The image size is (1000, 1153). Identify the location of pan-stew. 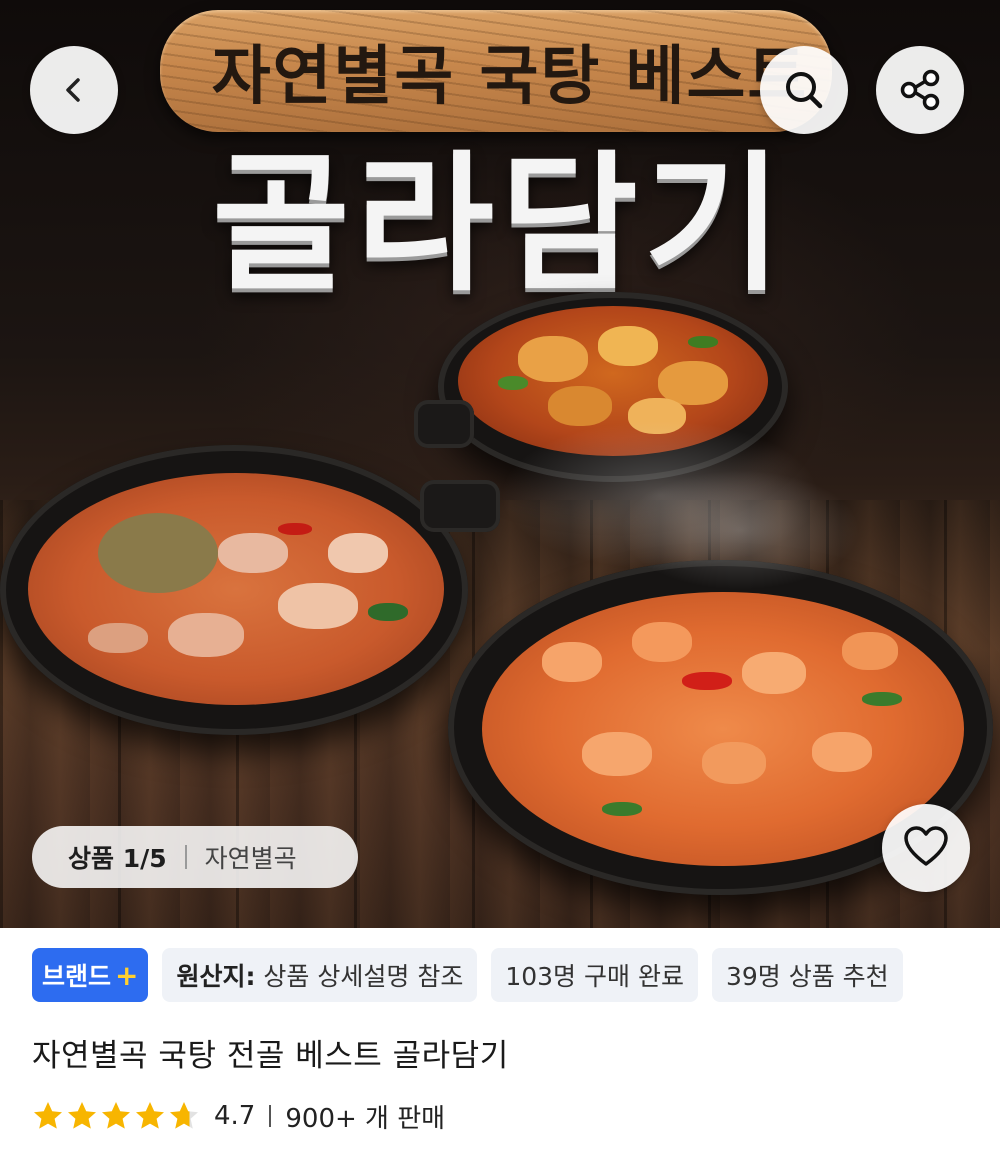
(234, 590).